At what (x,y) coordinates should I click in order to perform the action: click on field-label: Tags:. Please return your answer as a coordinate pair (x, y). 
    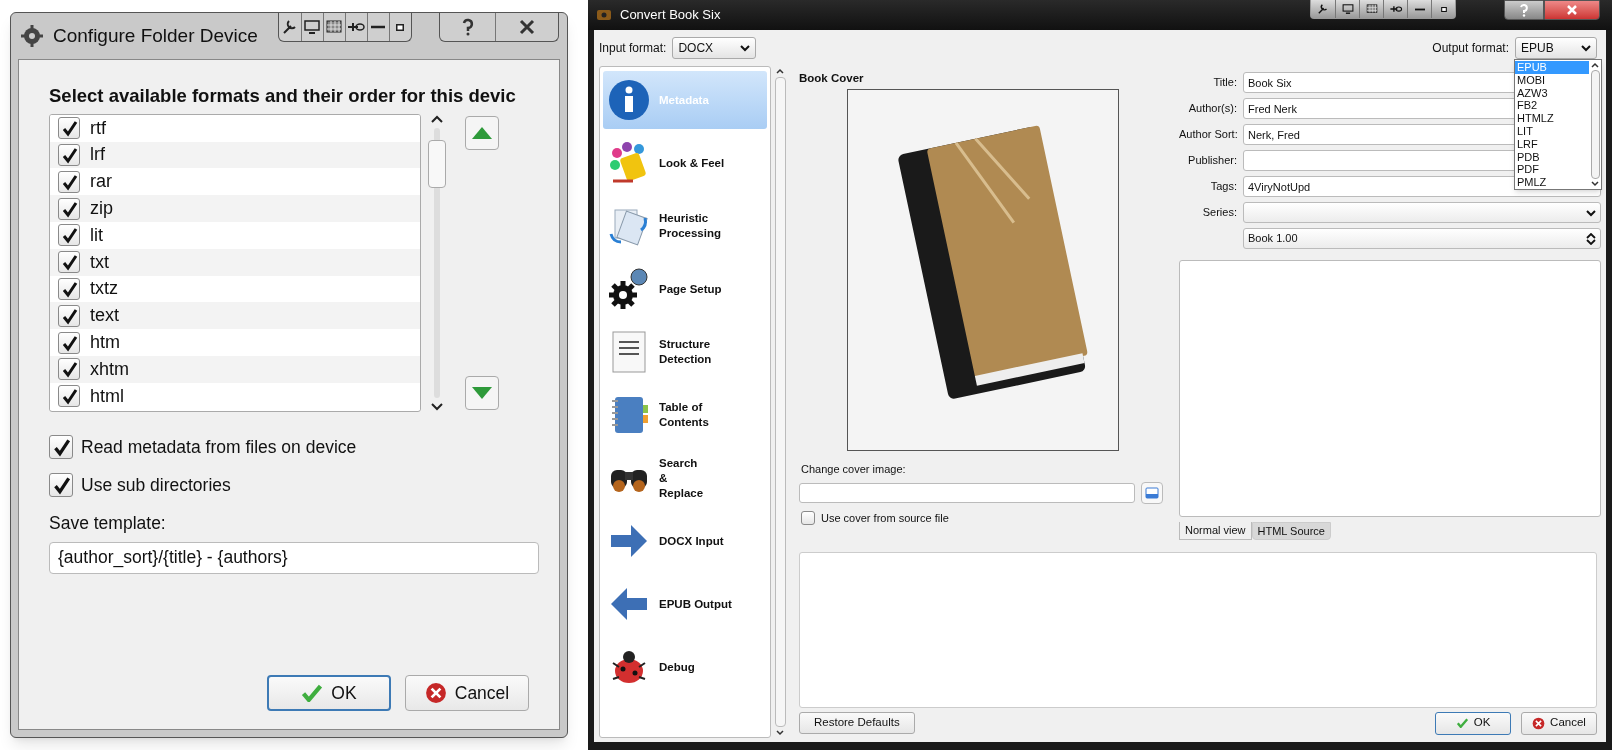
    Looking at the image, I should click on (1223, 187).